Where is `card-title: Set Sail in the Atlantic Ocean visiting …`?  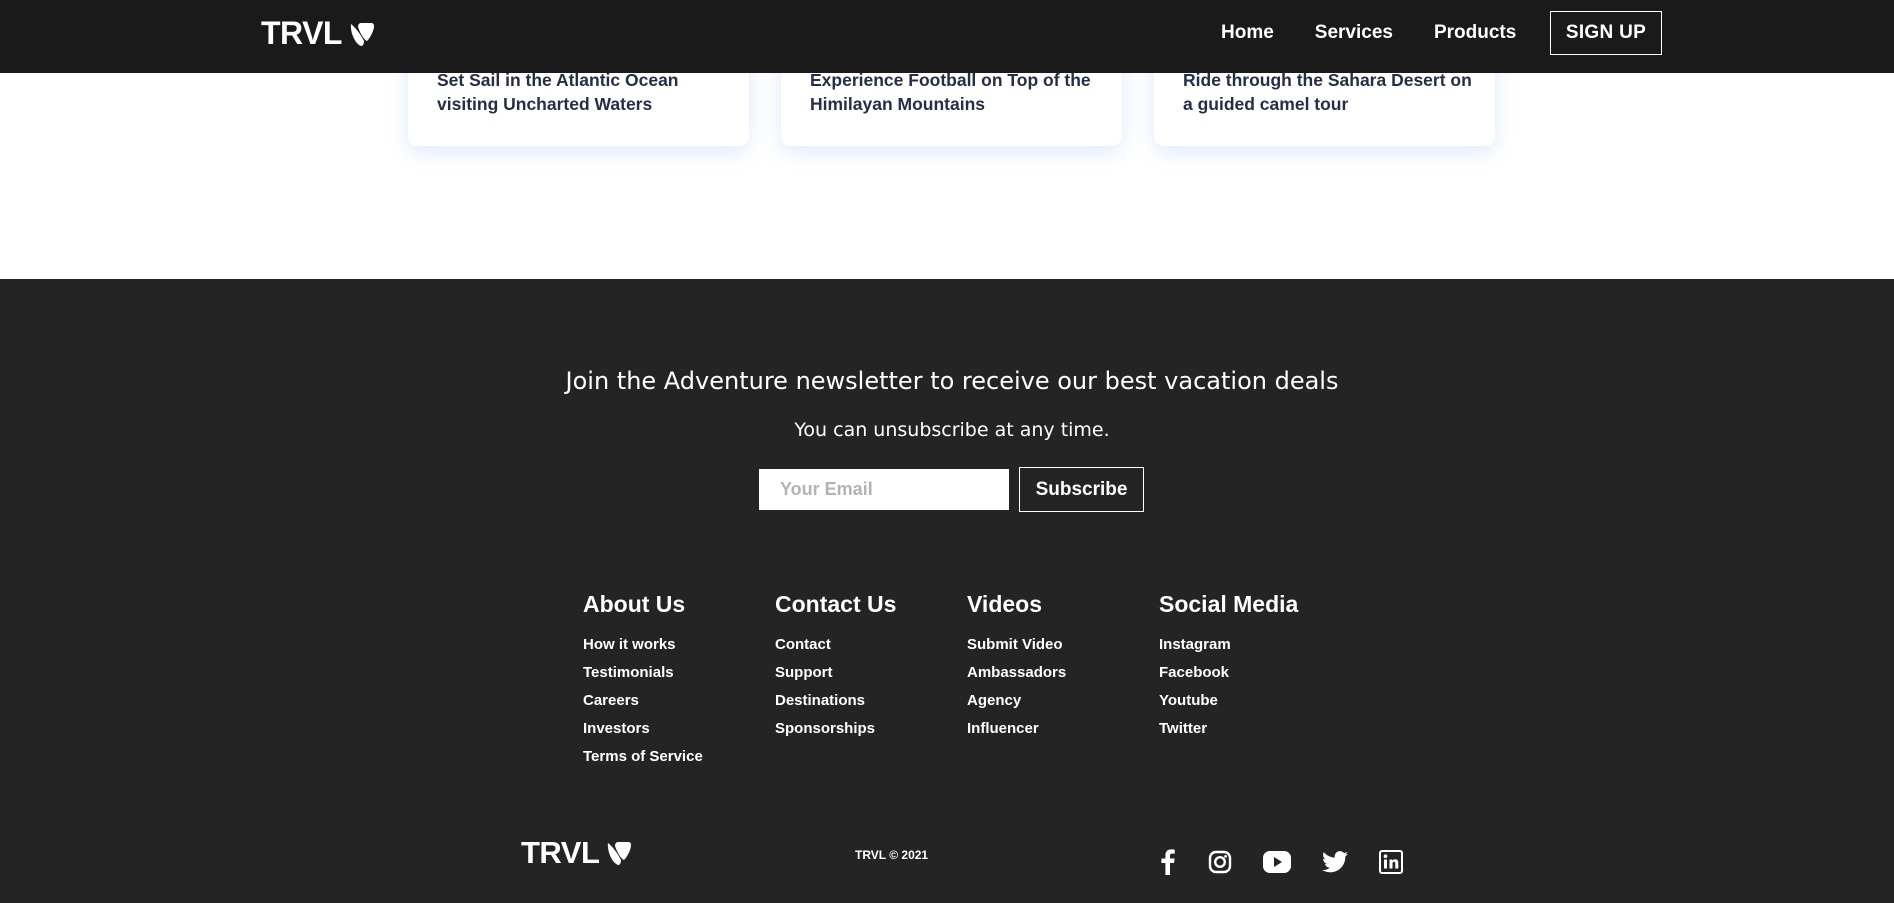 card-title: Set Sail in the Atlantic Ocean visiting … is located at coordinates (558, 92).